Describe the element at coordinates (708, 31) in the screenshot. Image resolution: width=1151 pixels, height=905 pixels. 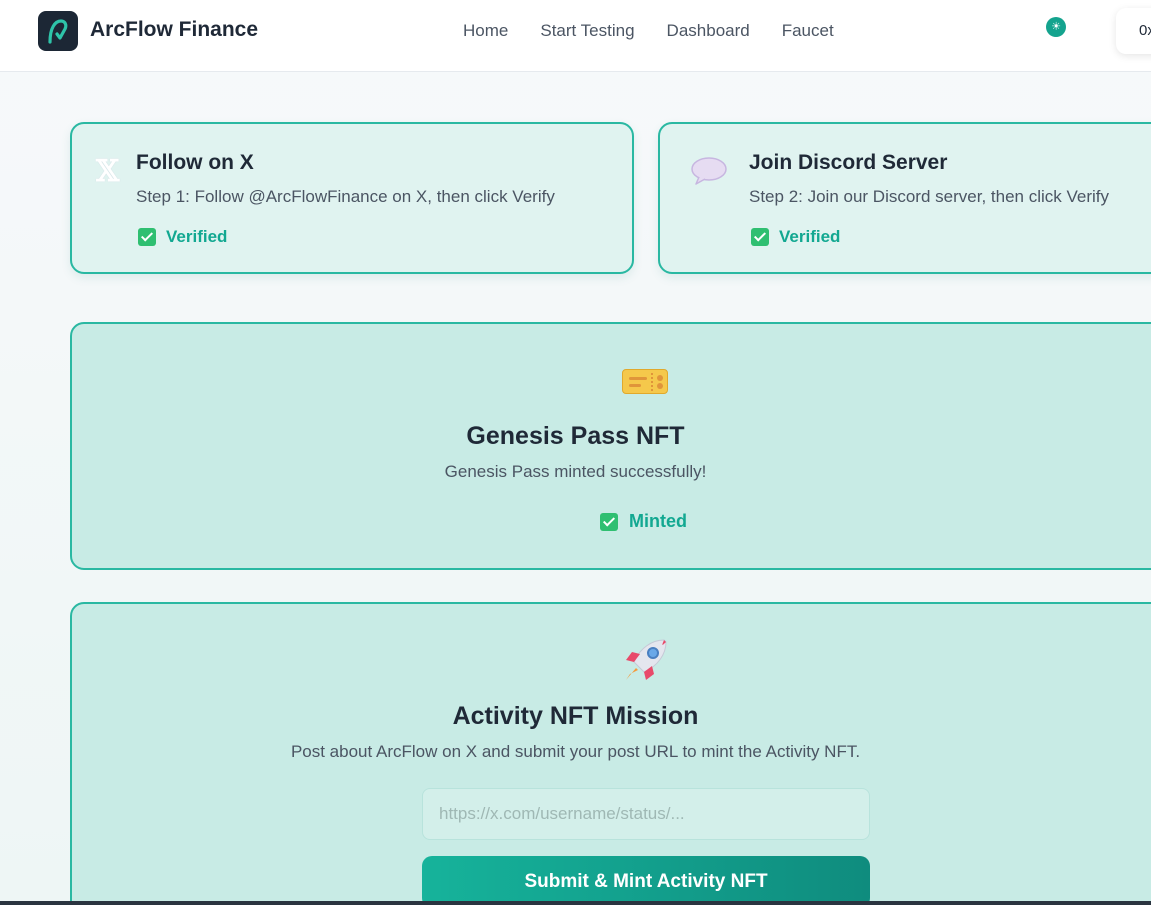
I see `nav-dashboard: Dashboard` at that location.